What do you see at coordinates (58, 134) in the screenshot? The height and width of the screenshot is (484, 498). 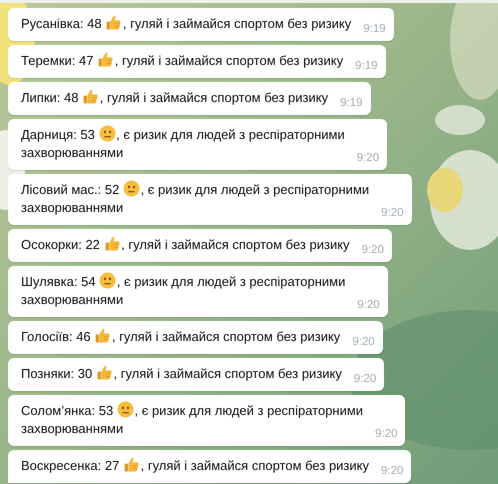 I see `district-reading: Дарниця: 53` at bounding box center [58, 134].